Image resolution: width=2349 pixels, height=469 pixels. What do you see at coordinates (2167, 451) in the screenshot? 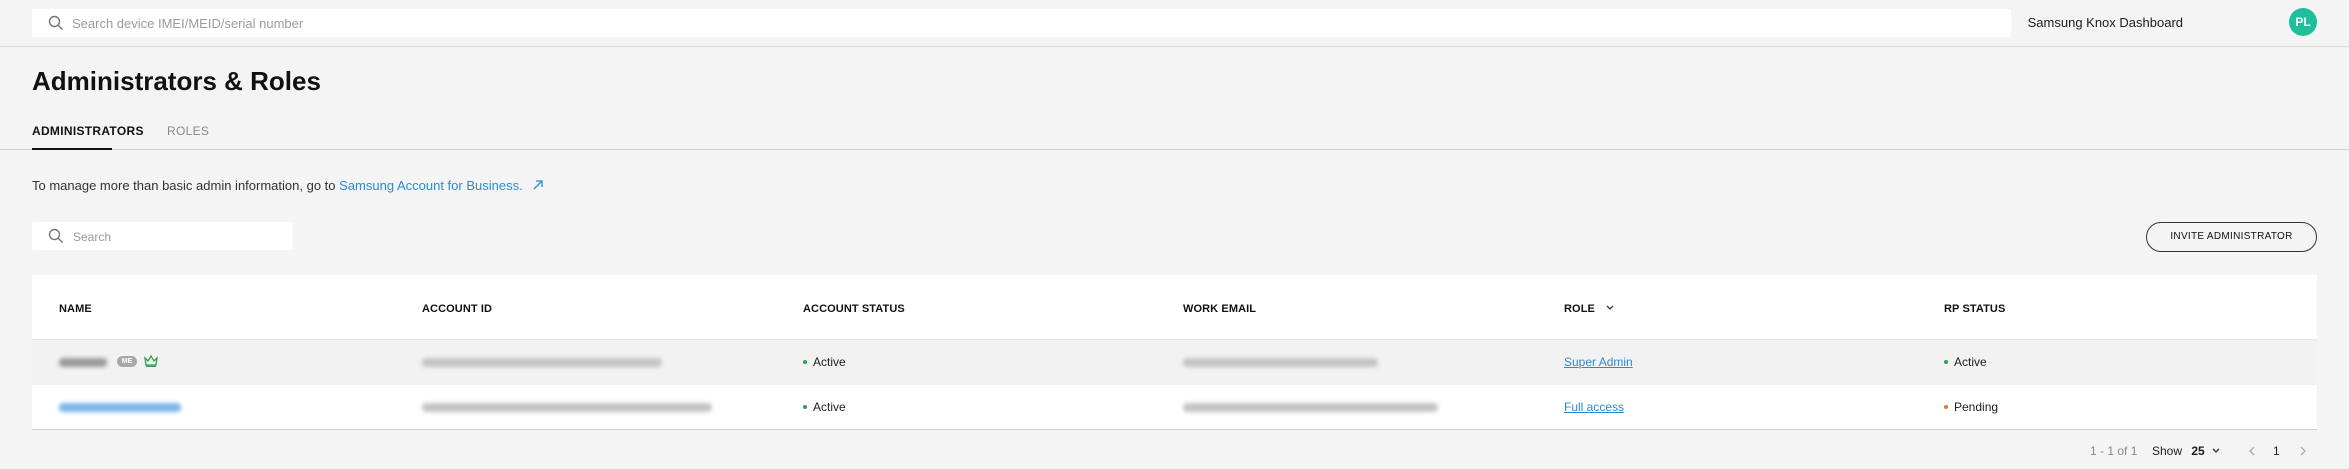
I see `page-size-label: Show` at bounding box center [2167, 451].